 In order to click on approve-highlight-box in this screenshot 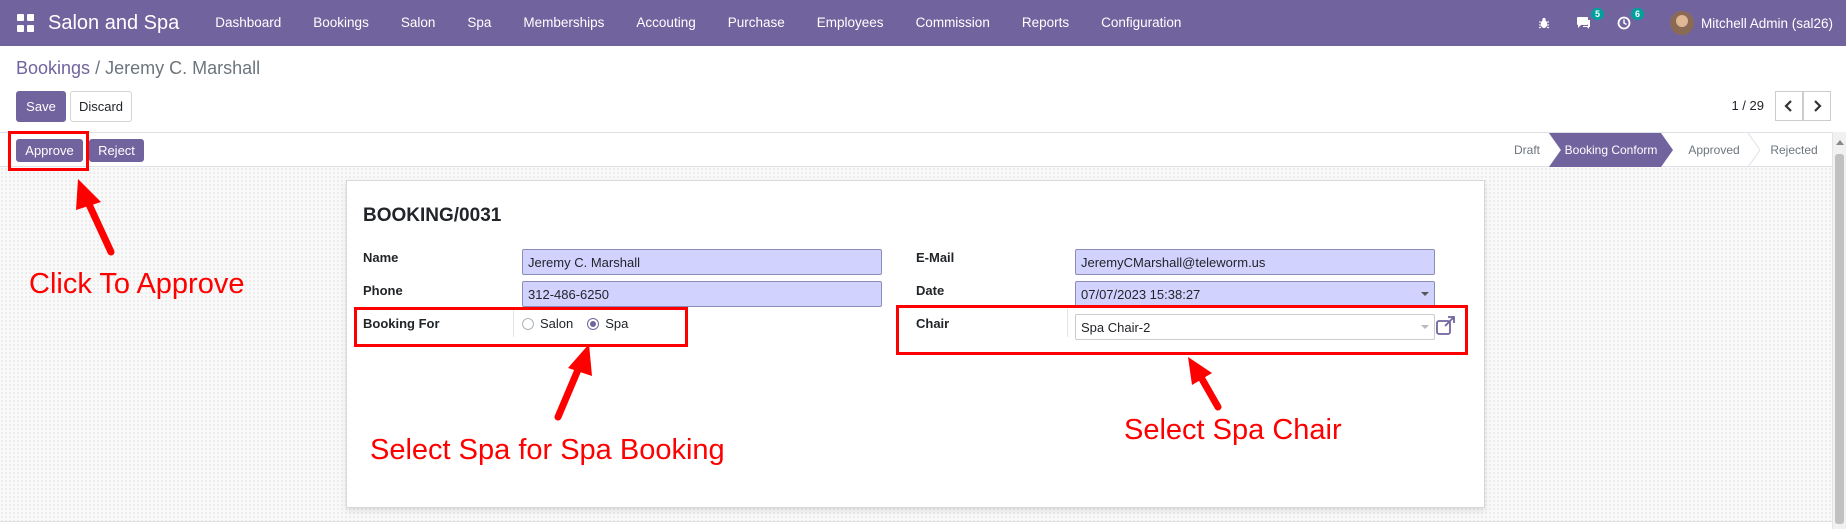, I will do `click(48, 151)`.